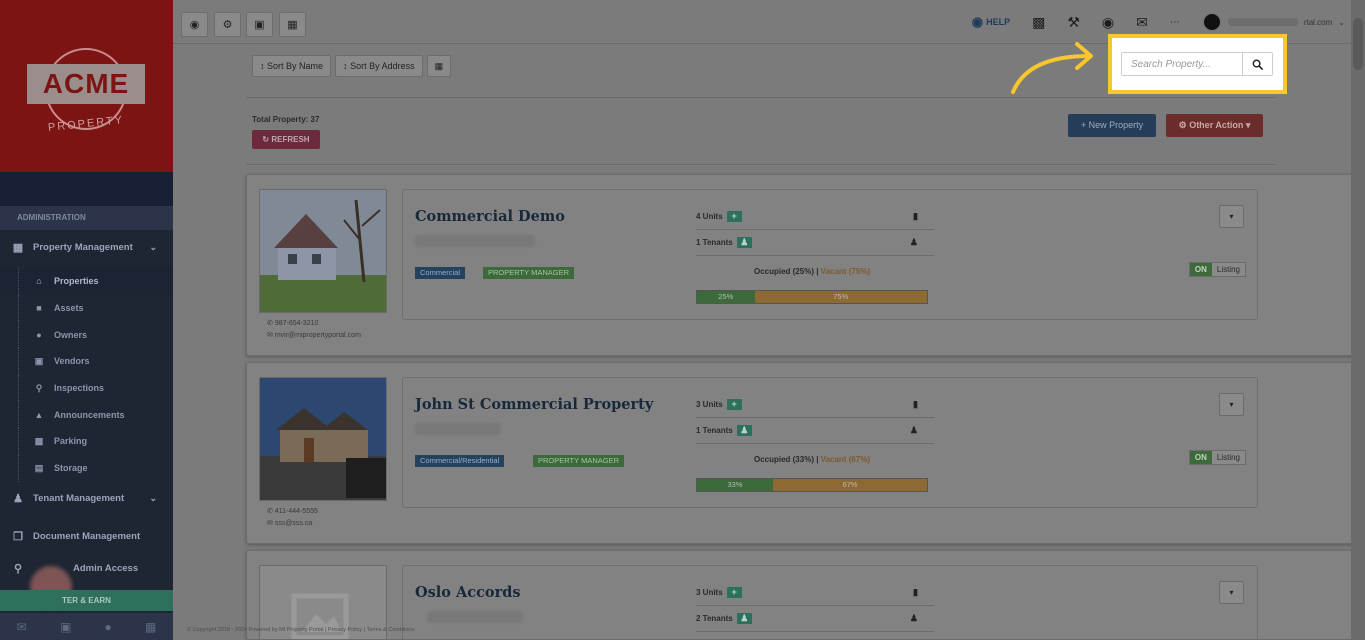 The image size is (1365, 640). Describe the element at coordinates (490, 216) in the screenshot. I see `property-name: Commercial Demo` at that location.